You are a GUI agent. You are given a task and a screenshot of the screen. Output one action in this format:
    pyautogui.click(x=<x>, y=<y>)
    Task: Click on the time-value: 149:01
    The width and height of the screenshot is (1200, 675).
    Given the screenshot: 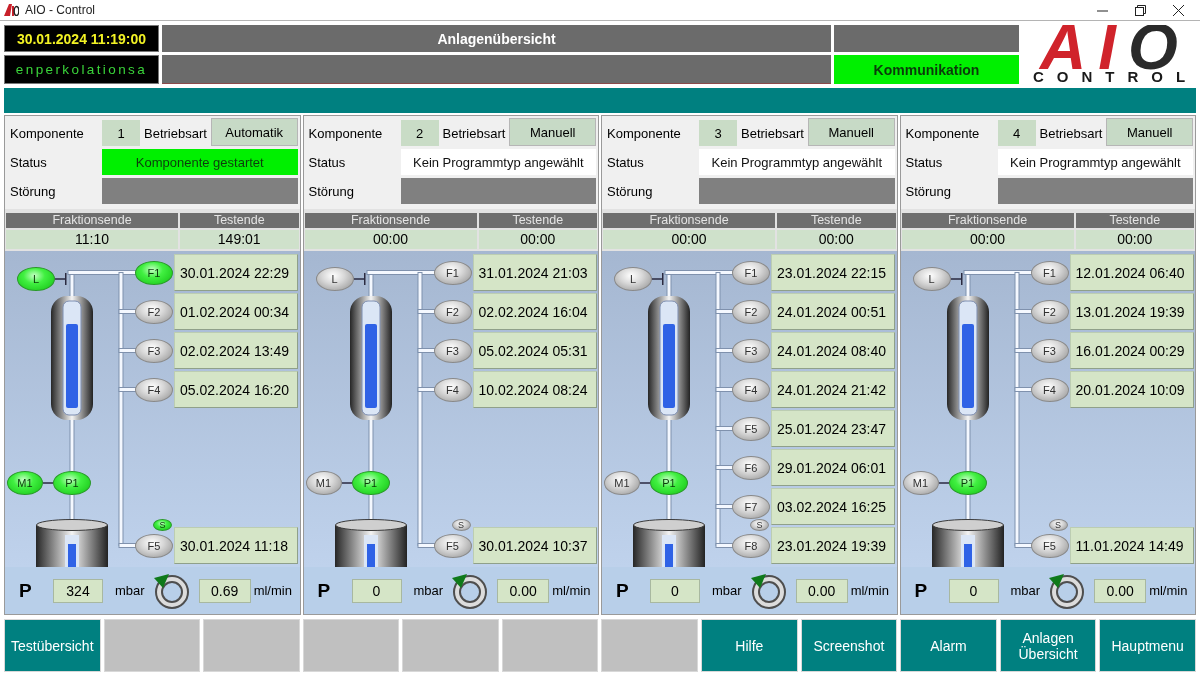 What is the action you would take?
    pyautogui.click(x=239, y=239)
    